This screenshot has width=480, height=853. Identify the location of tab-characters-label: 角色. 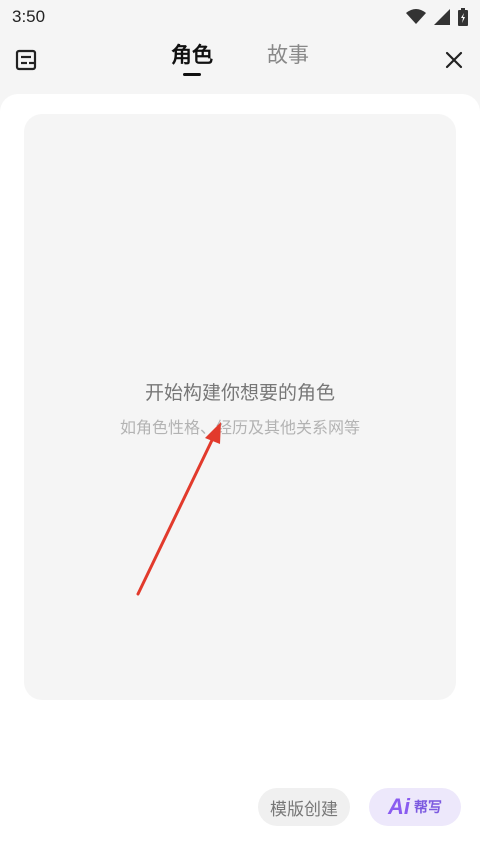
(192, 55).